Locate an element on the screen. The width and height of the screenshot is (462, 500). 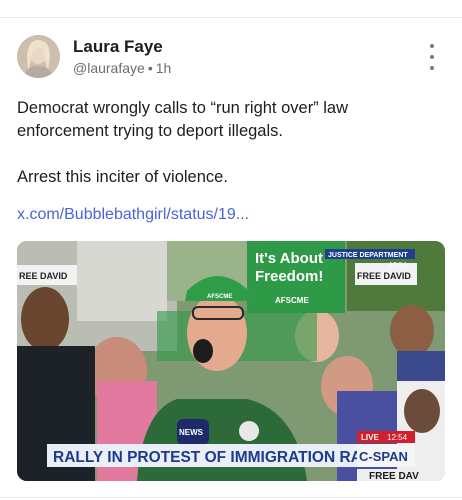
free-dav-bottom: FREE DAV is located at coordinates (394, 476).